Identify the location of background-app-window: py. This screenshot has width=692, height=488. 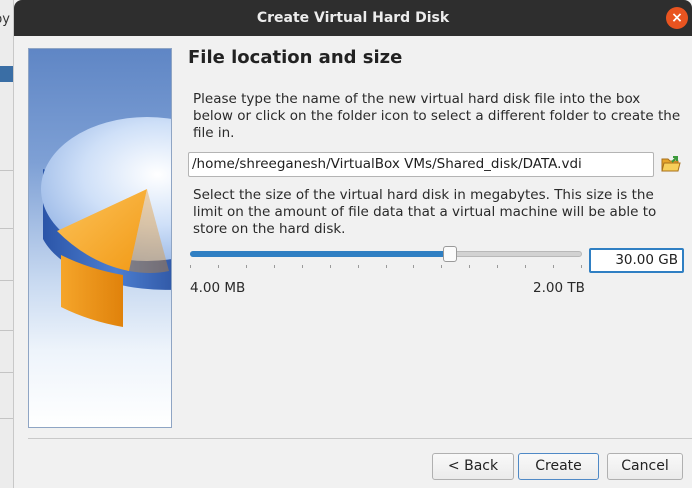
(7, 244).